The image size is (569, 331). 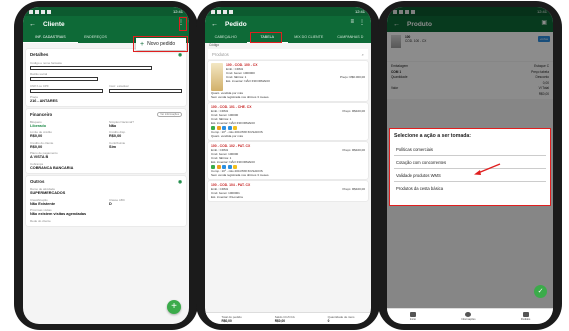 What do you see at coordinates (46, 62) in the screenshot?
I see `codigo-label: Código e nome fantasia` at bounding box center [46, 62].